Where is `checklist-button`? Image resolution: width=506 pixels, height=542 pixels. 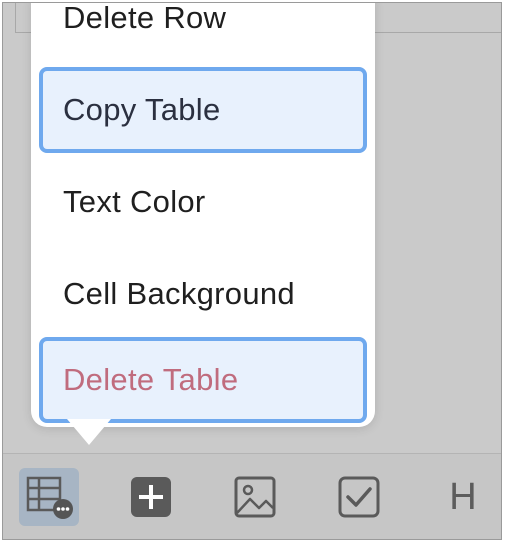 checklist-button is located at coordinates (359, 497).